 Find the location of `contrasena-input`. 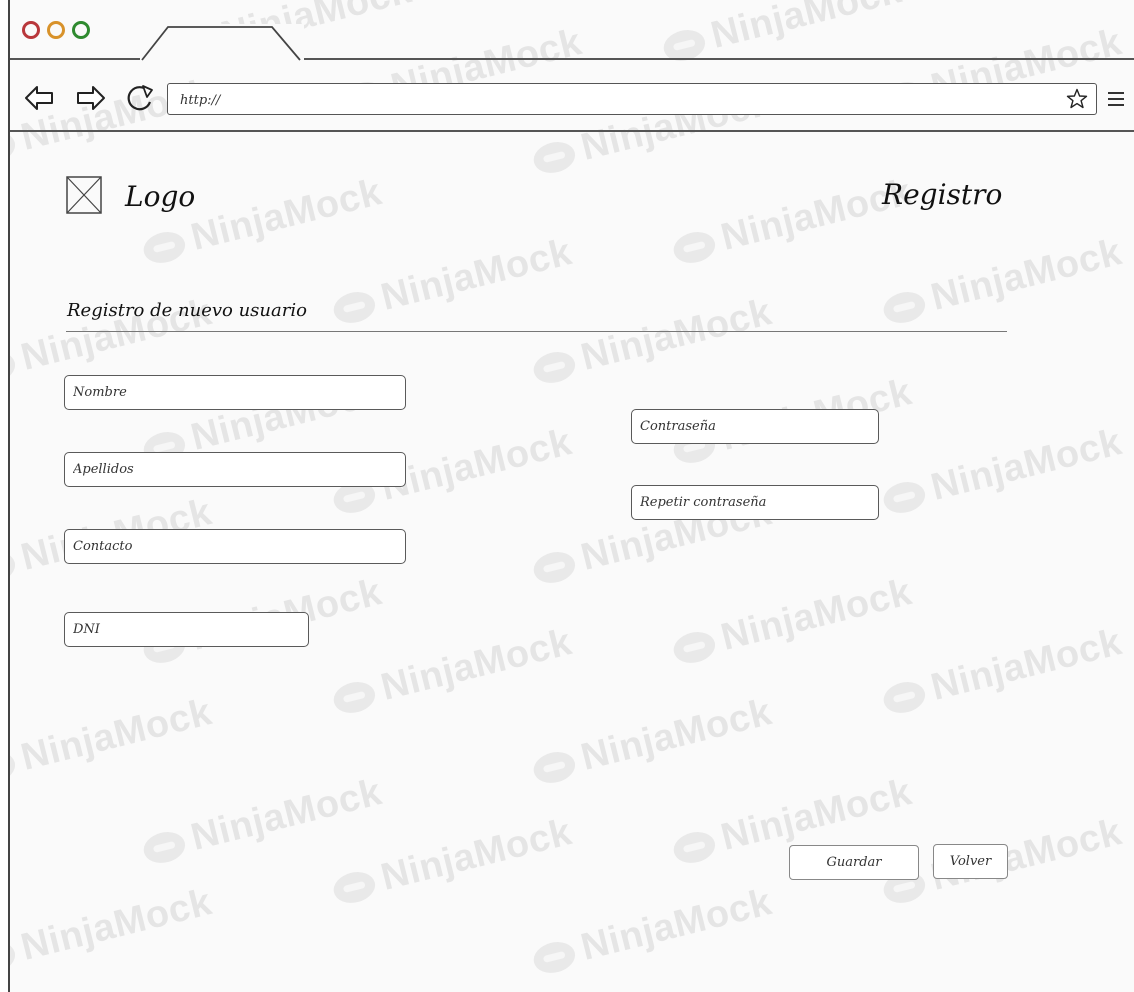

contrasena-input is located at coordinates (755, 426).